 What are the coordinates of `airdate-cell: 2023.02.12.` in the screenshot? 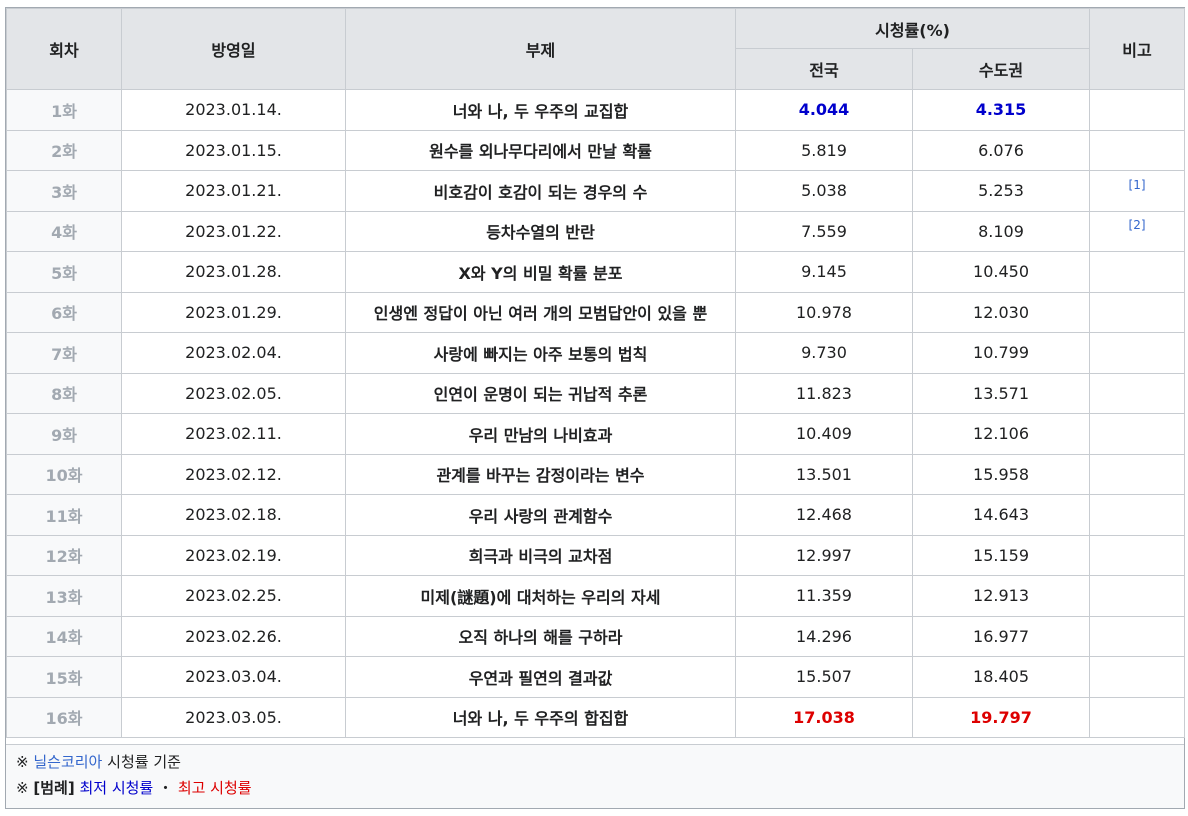 It's located at (233, 474).